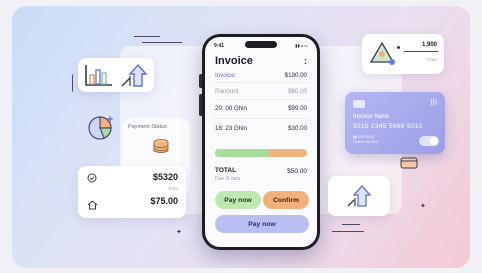  Describe the element at coordinates (227, 91) in the screenshot. I see `row-label: Ranount` at that location.